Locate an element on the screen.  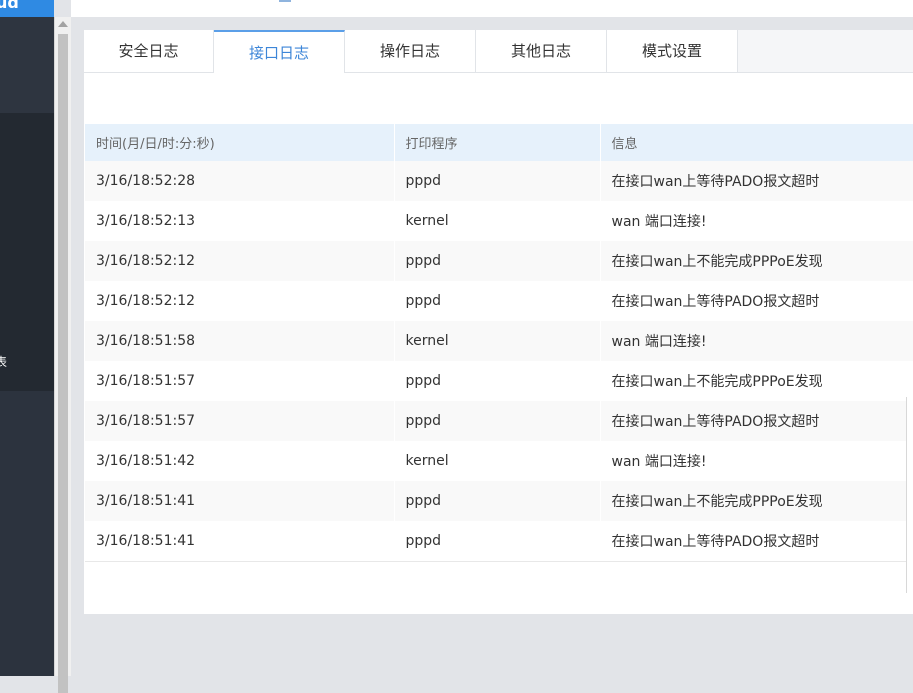
sidebar-scrollbar is located at coordinates (62, 355).